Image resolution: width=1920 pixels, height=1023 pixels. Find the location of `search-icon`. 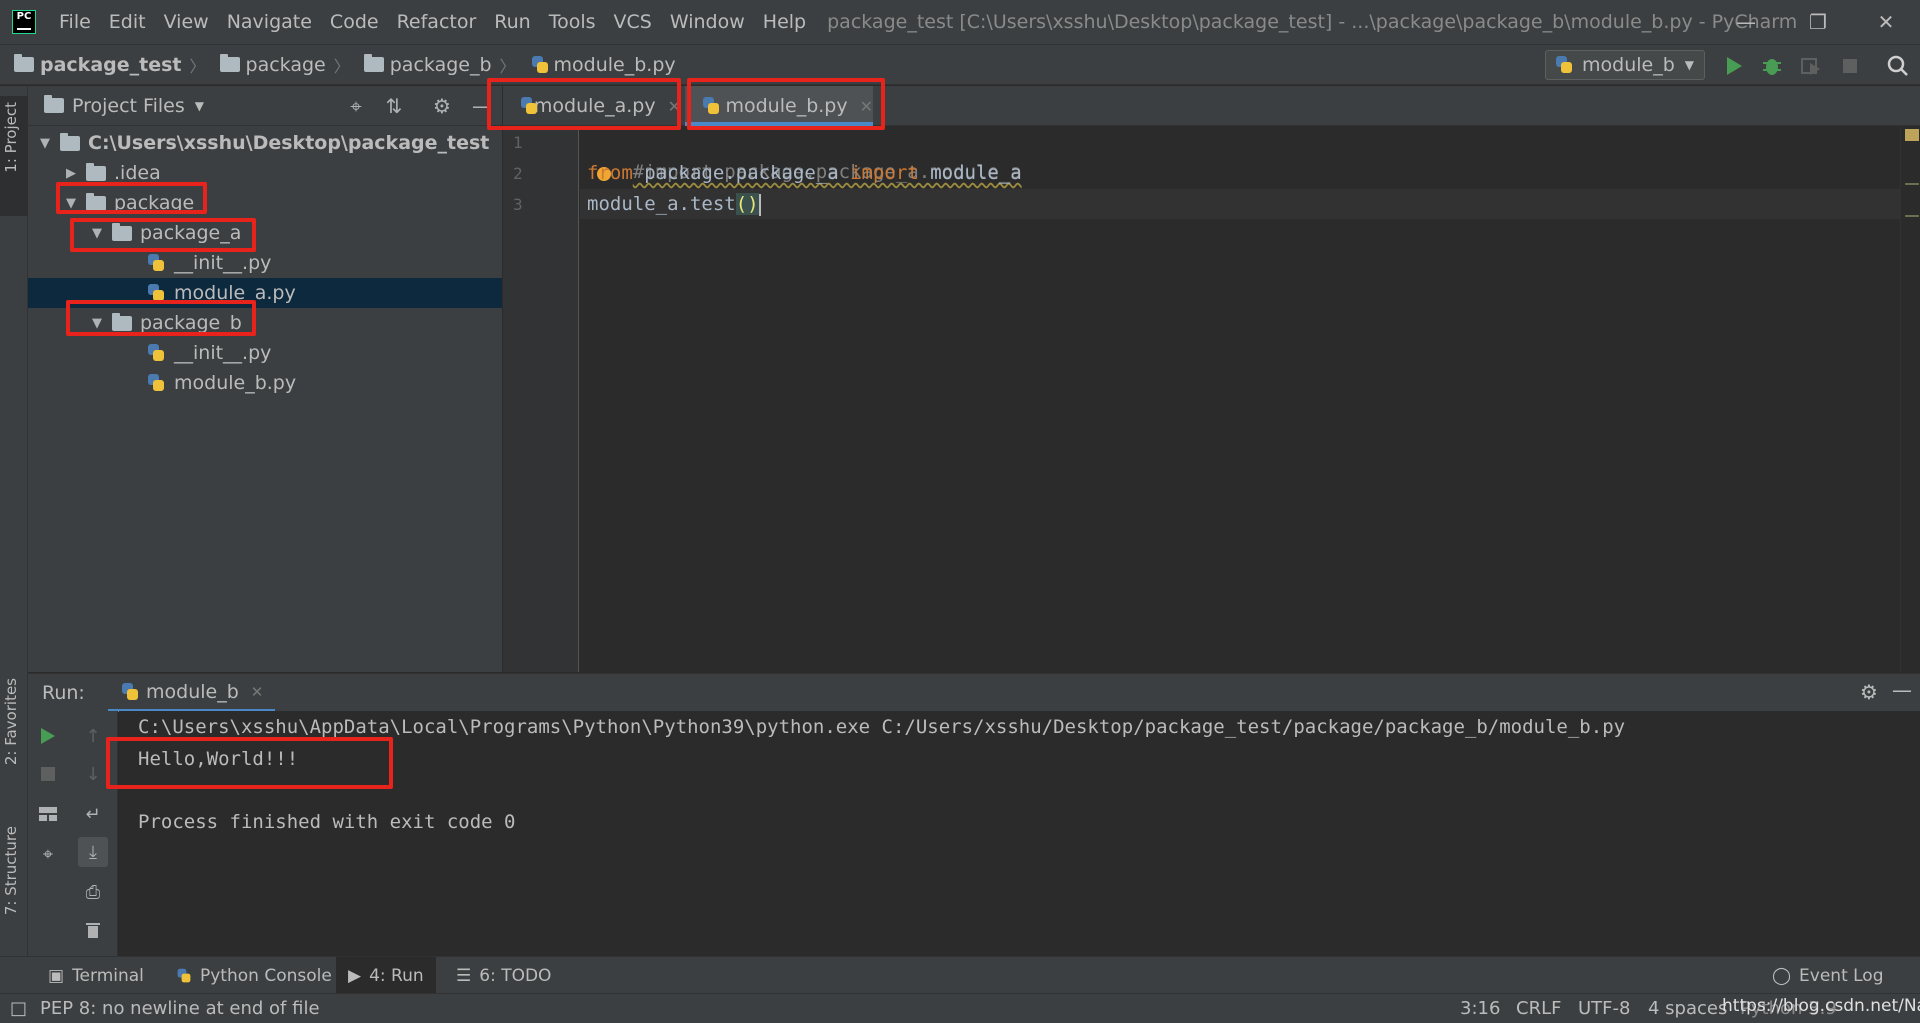

search-icon is located at coordinates (1898, 66).